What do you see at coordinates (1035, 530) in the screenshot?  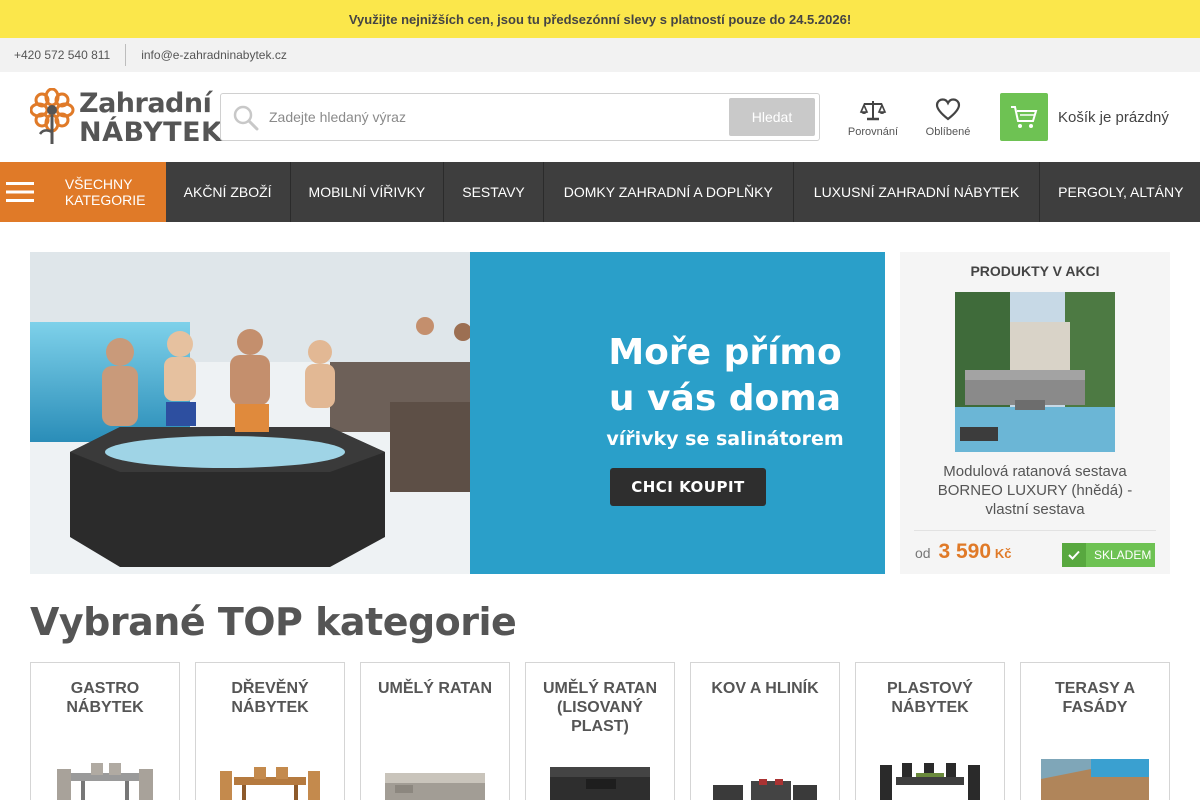 I see `featured-divider` at bounding box center [1035, 530].